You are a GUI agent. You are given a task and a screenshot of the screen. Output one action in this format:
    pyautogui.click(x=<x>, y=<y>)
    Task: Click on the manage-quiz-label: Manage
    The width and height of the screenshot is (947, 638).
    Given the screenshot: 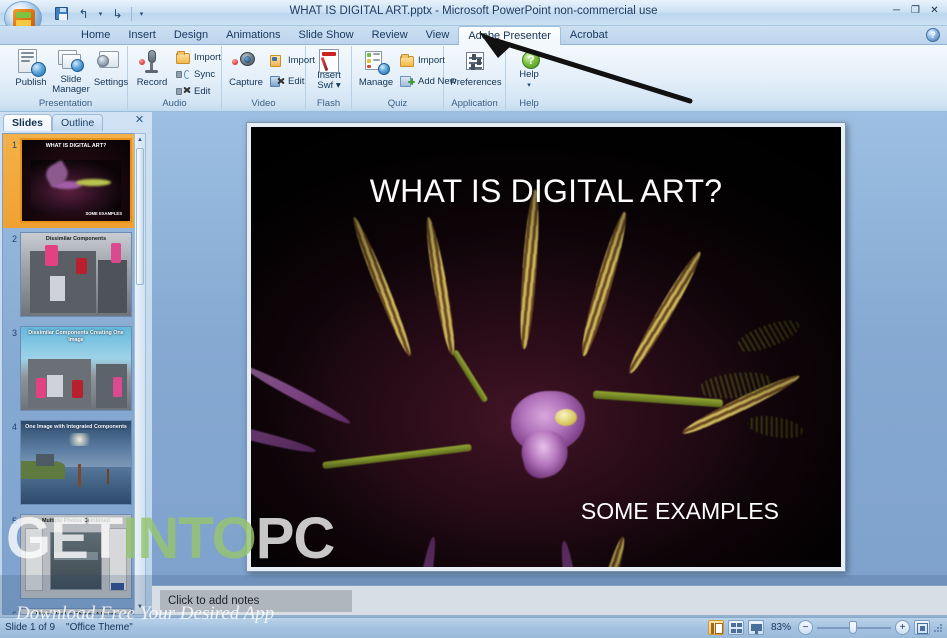 What is the action you would take?
    pyautogui.click(x=376, y=82)
    